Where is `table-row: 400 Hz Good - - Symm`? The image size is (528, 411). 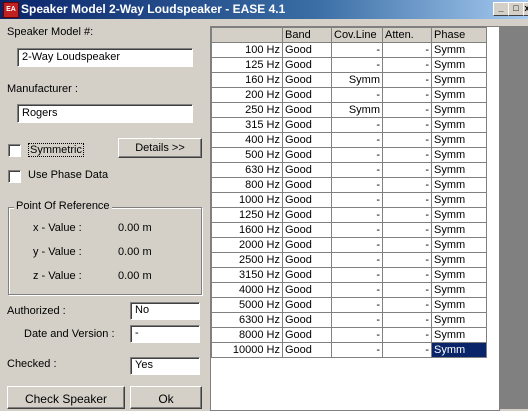 table-row: 400 Hz Good - - Symm is located at coordinates (349, 140).